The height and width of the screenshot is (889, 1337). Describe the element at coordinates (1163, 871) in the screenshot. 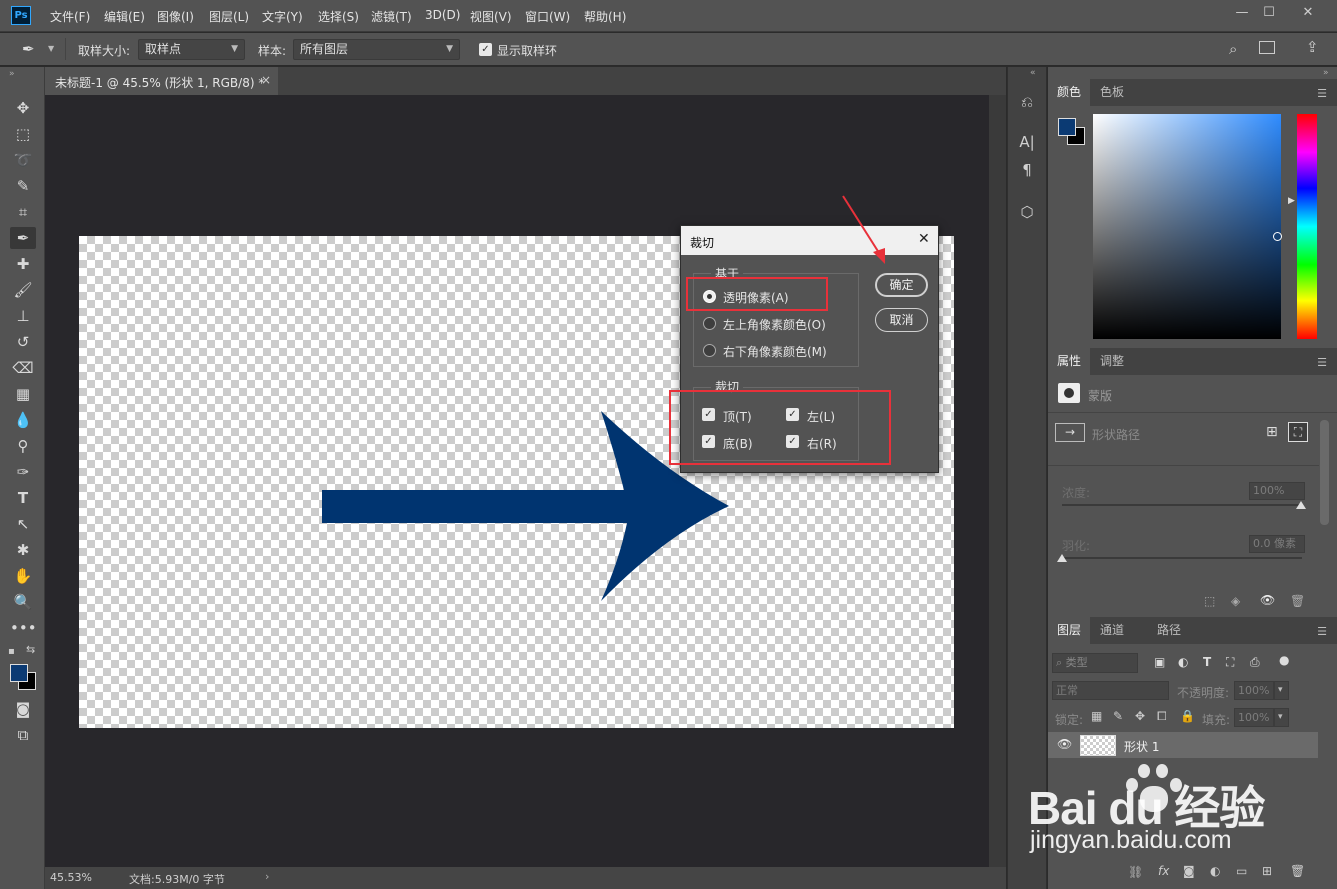

I see `layer-style-icon: fx` at that location.